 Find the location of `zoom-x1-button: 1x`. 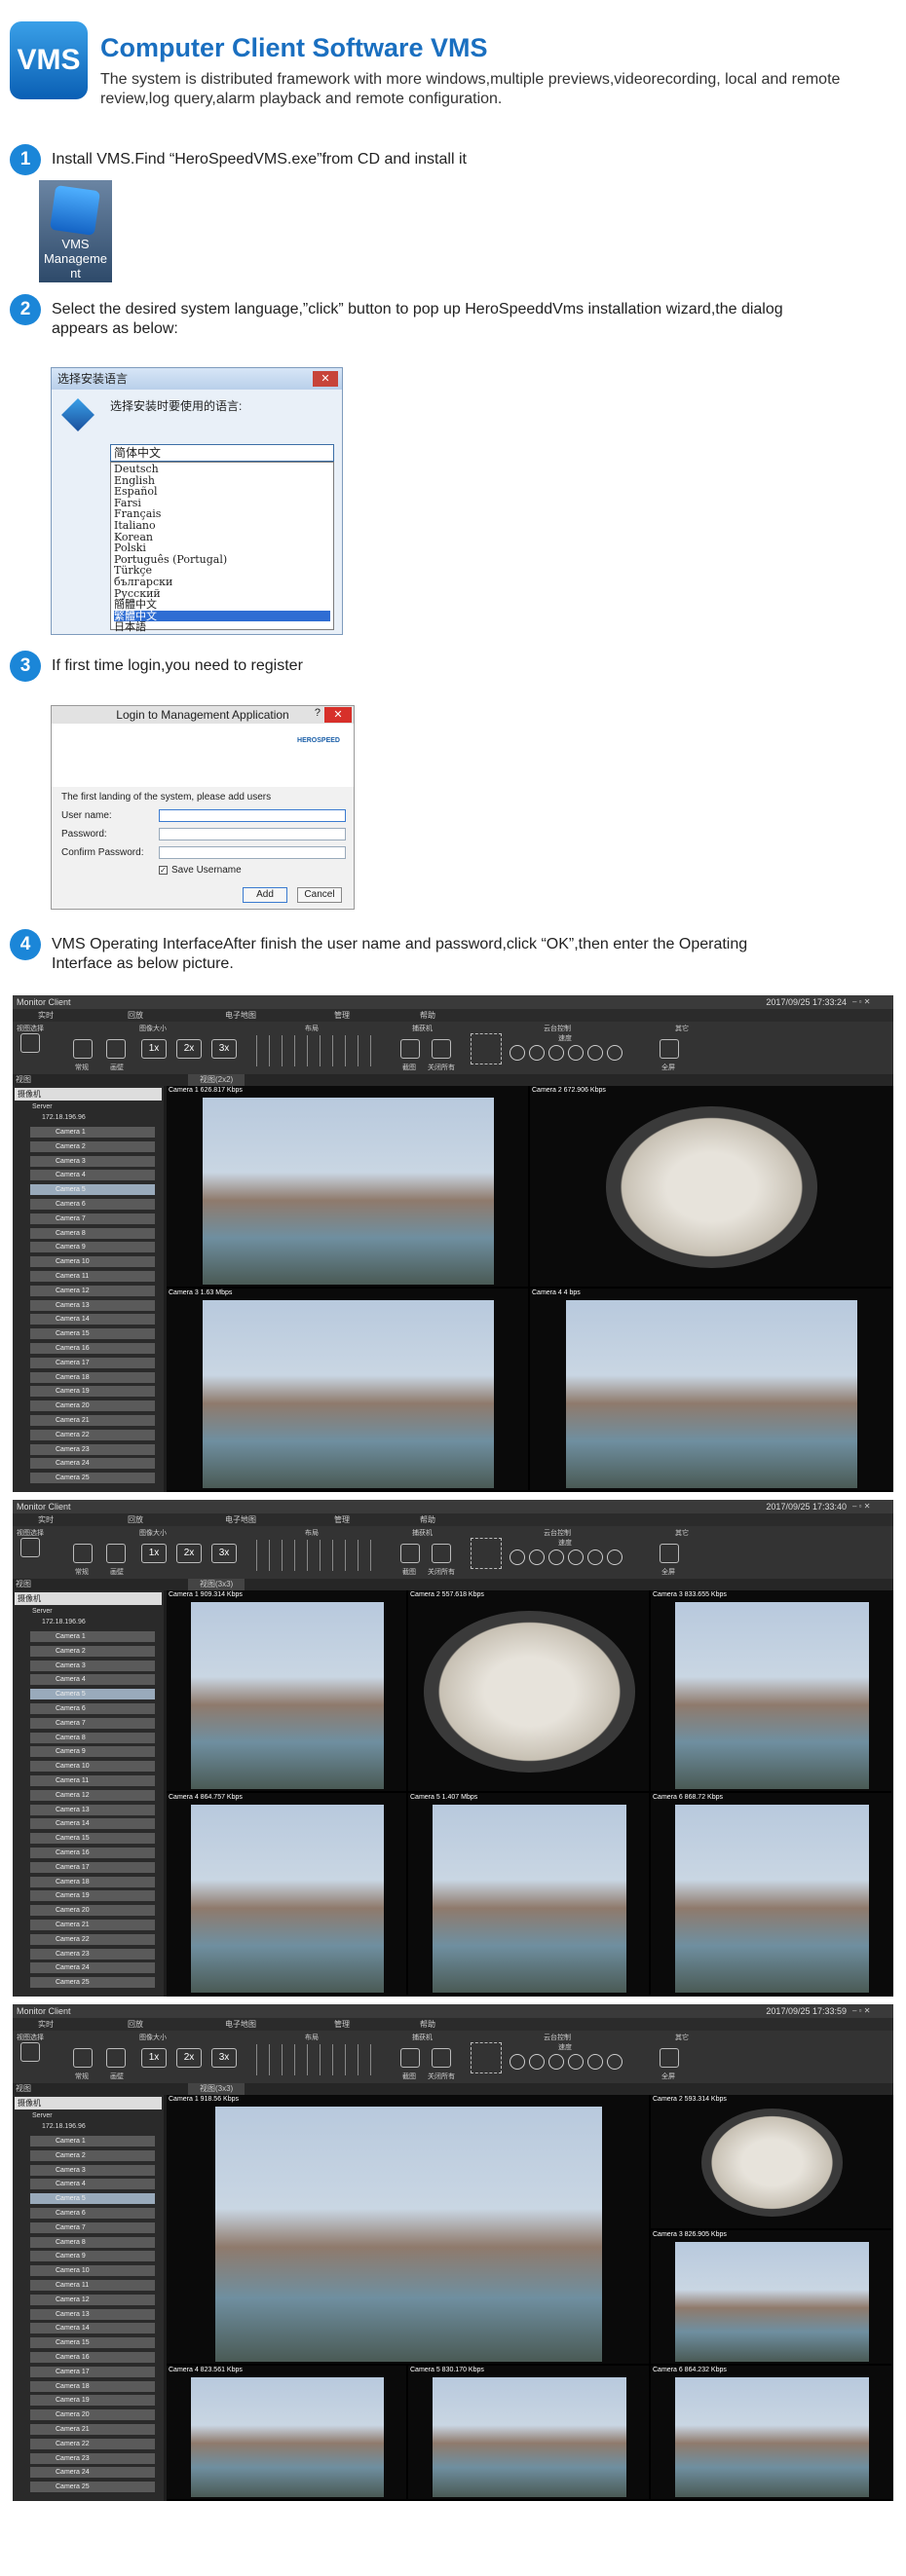

zoom-x1-button: 1x is located at coordinates (154, 1553).